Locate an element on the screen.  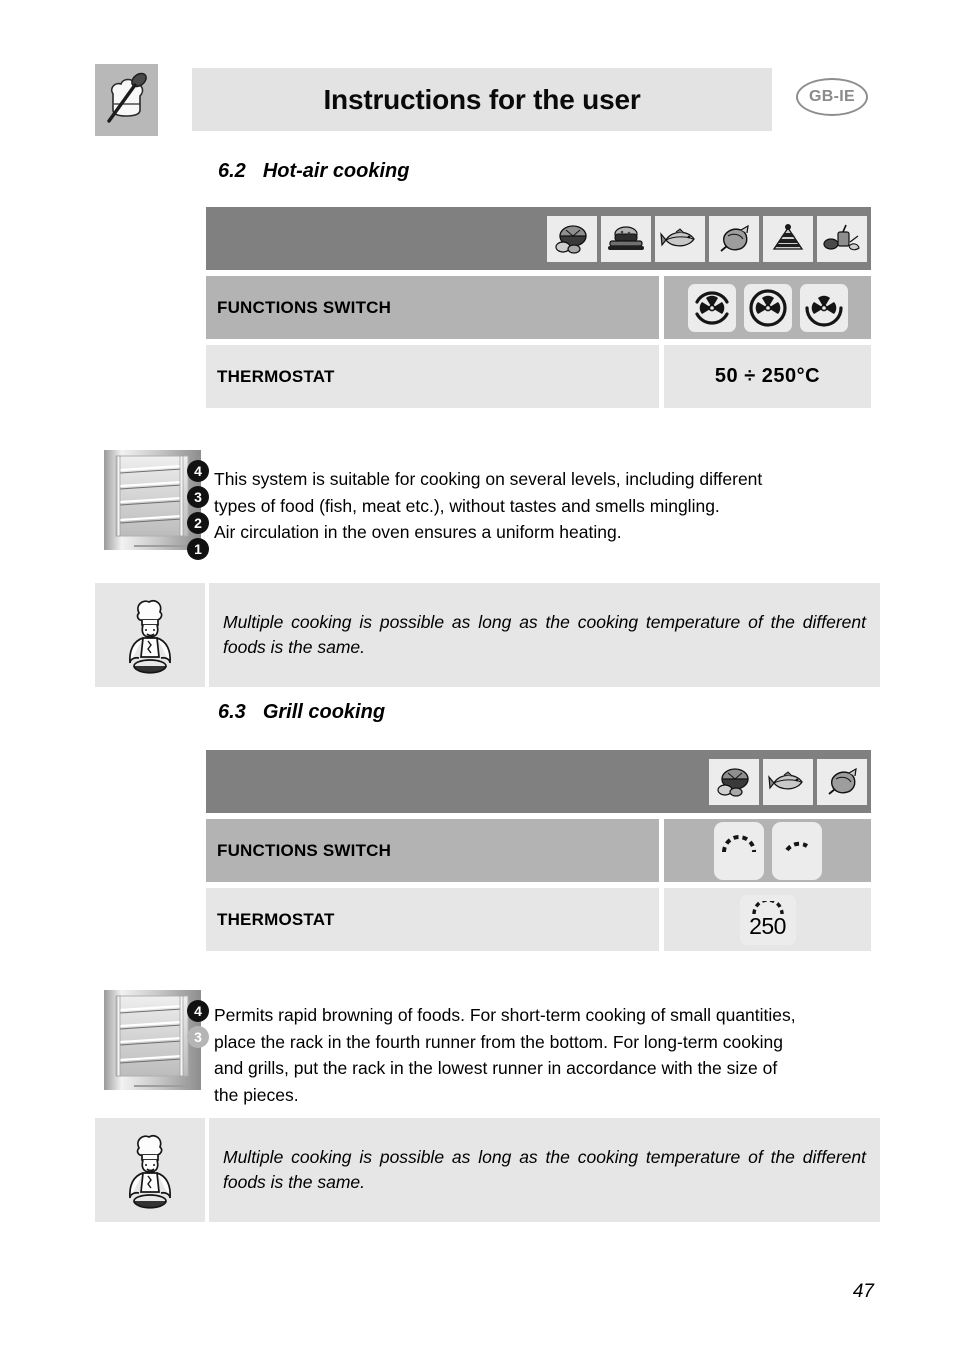
grill-temperature-value: 250 is located at coordinates (767, 926).